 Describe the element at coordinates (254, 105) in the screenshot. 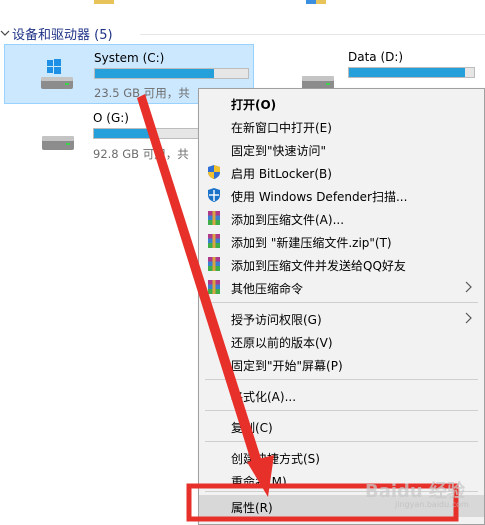

I see `menu-item-label: 打开(O)` at that location.